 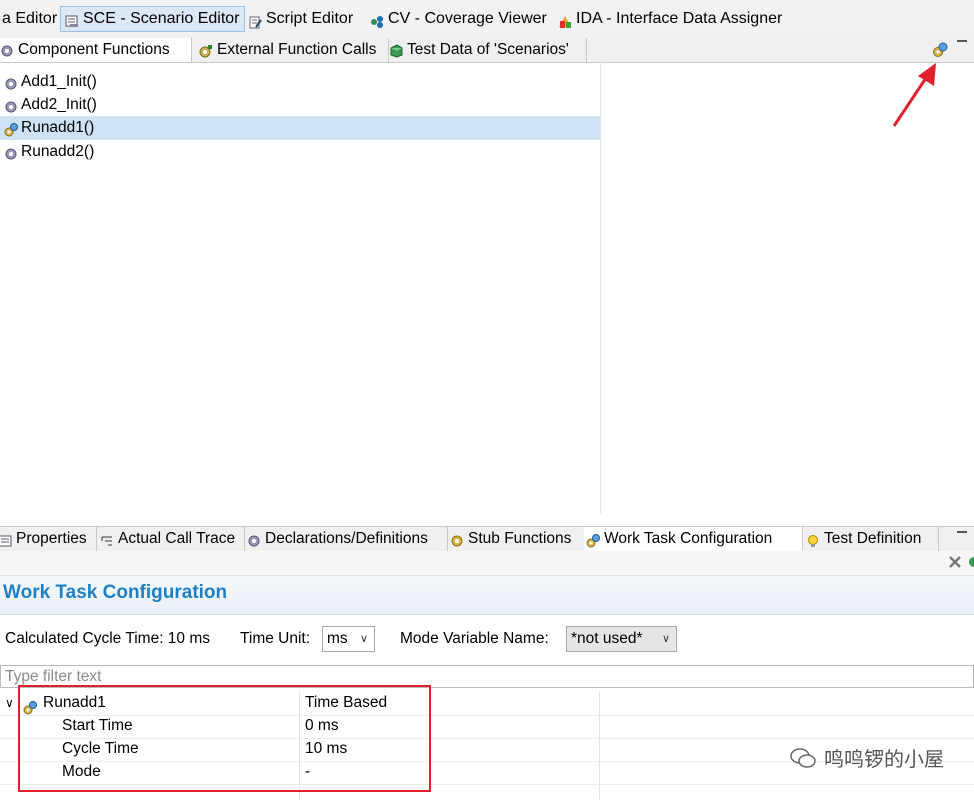 I want to click on perspective-interface-data-assigner: IDA - Interface Data Assigner, so click(x=670, y=19).